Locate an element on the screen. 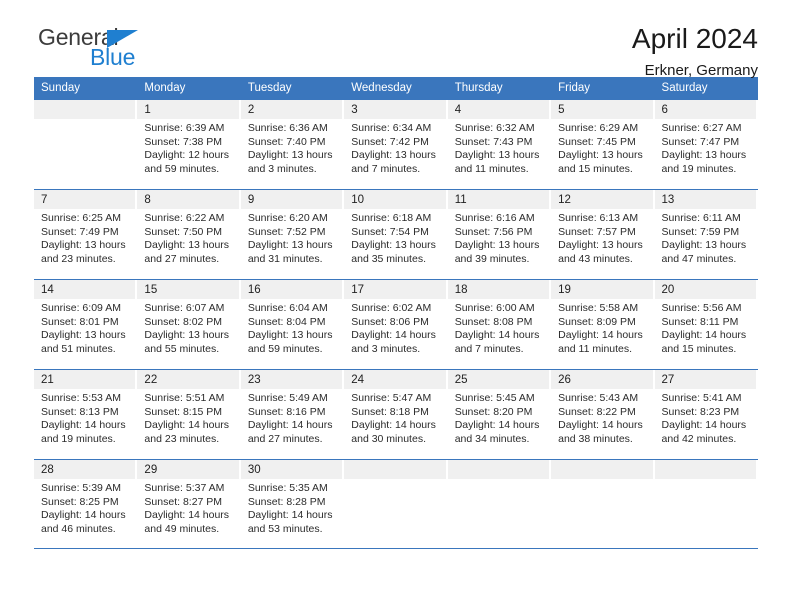 Image resolution: width=792 pixels, height=612 pixels. sunset-text: Sunset: 7:56 PM is located at coordinates (493, 231).